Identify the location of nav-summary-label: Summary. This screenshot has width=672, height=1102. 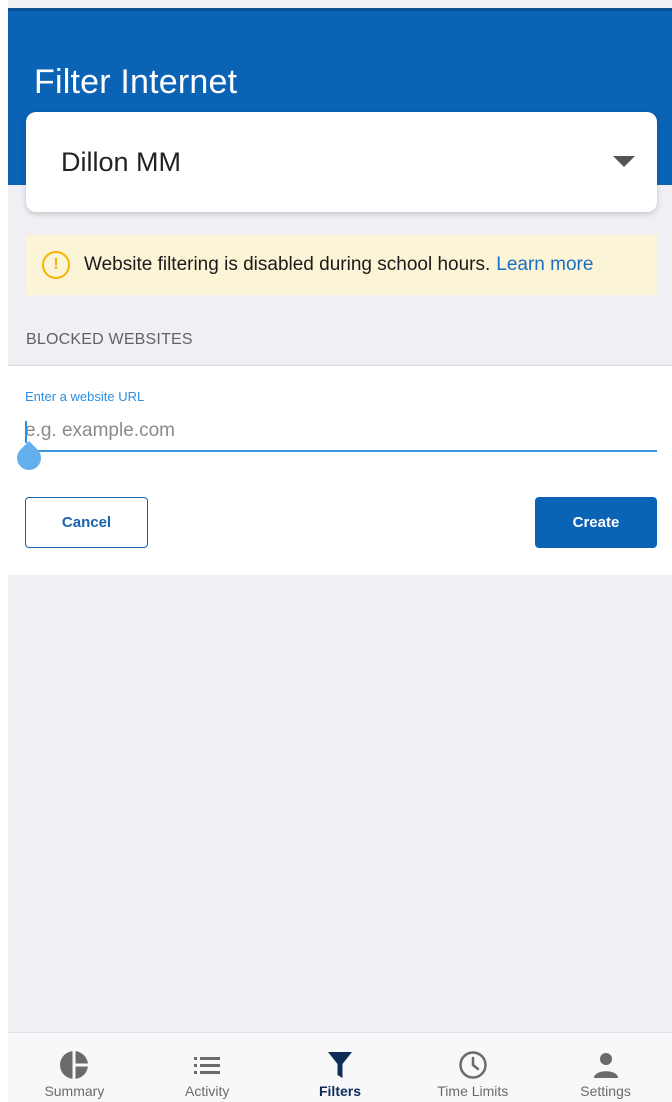
(74, 1091).